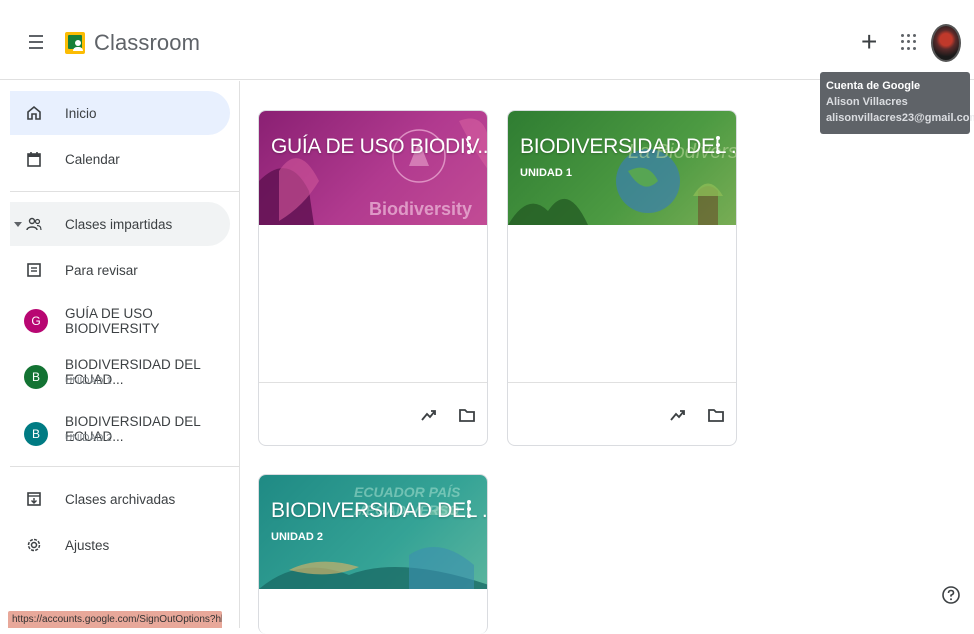  I want to click on tooltip-email: alisonvillacres23@gmail.com, so click(900, 118).